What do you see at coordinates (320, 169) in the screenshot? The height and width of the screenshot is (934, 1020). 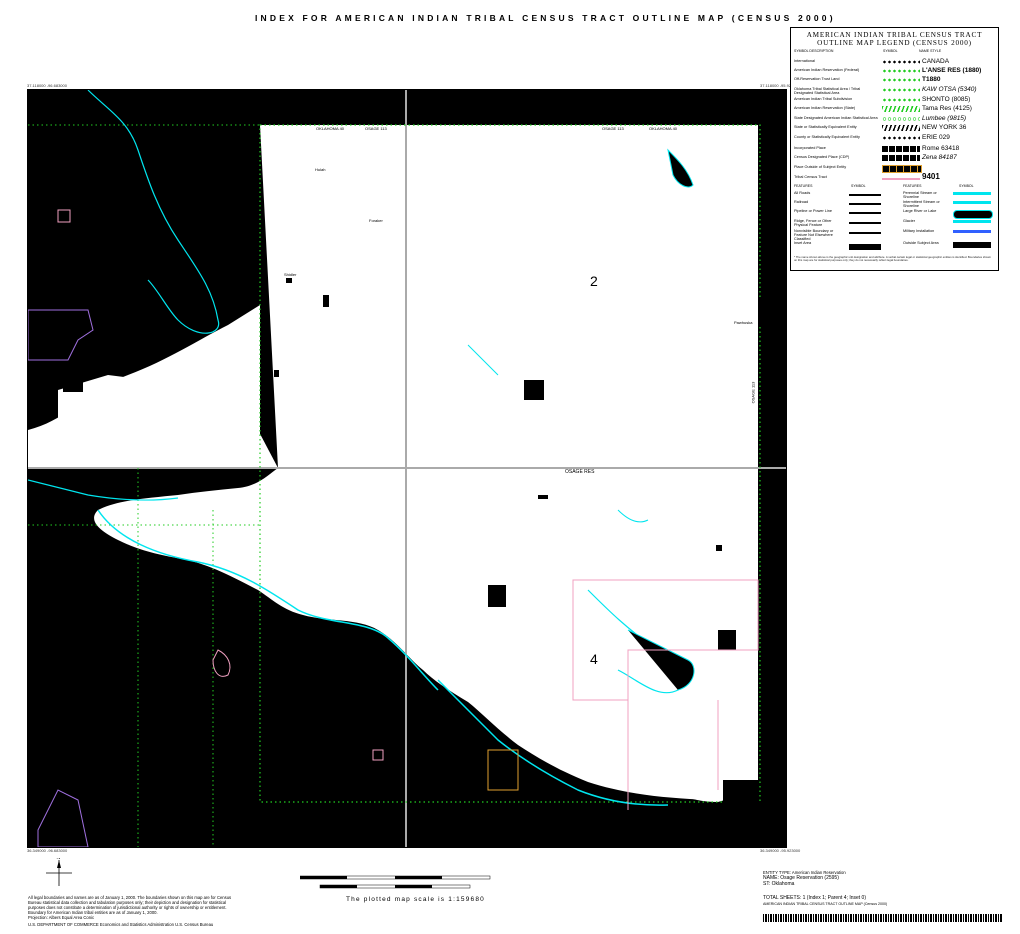 I see `label-hulah: Hulah` at bounding box center [320, 169].